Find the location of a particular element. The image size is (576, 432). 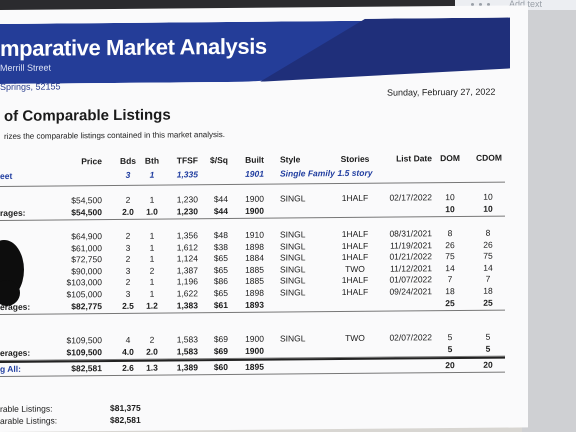

listing-list-date: 11/12/2021 is located at coordinates (411, 268).